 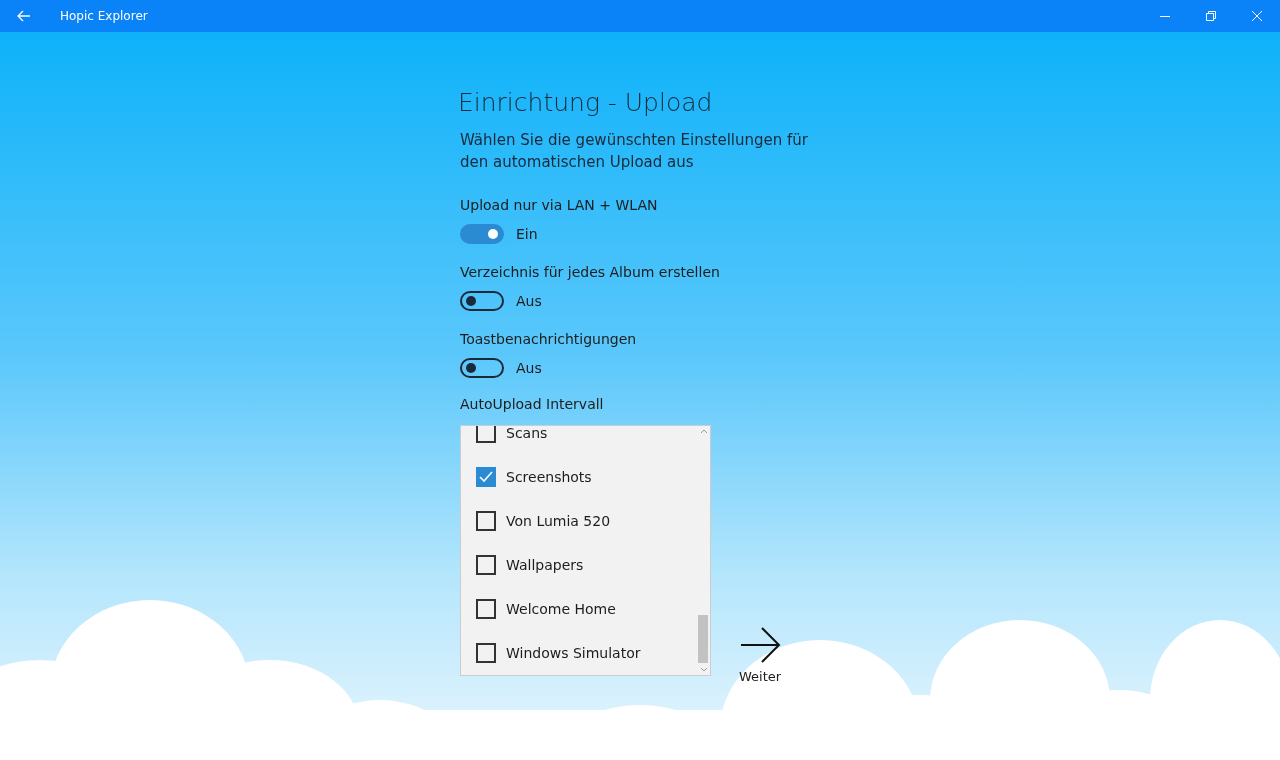 I want to click on scrollbar-thumb, so click(x=703, y=639).